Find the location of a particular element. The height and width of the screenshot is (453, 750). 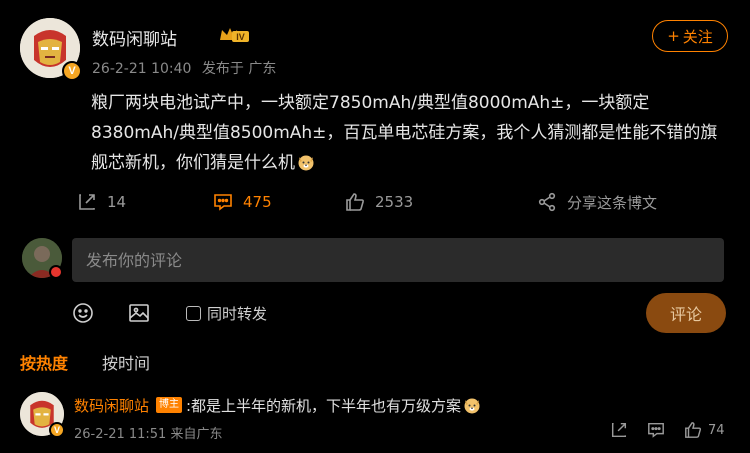

user-badge is located at coordinates (56, 272).